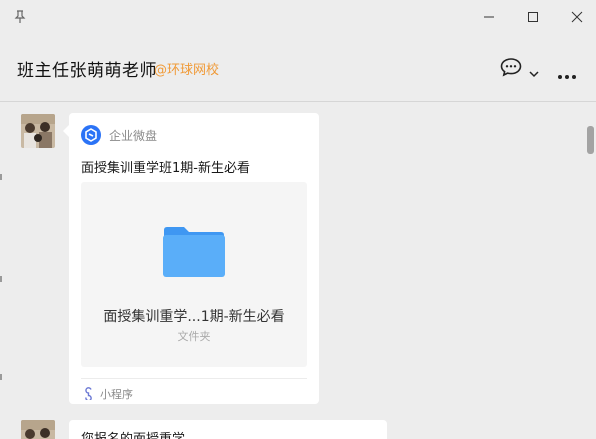 The image size is (596, 439). What do you see at coordinates (194, 378) in the screenshot?
I see `card-divider` at bounding box center [194, 378].